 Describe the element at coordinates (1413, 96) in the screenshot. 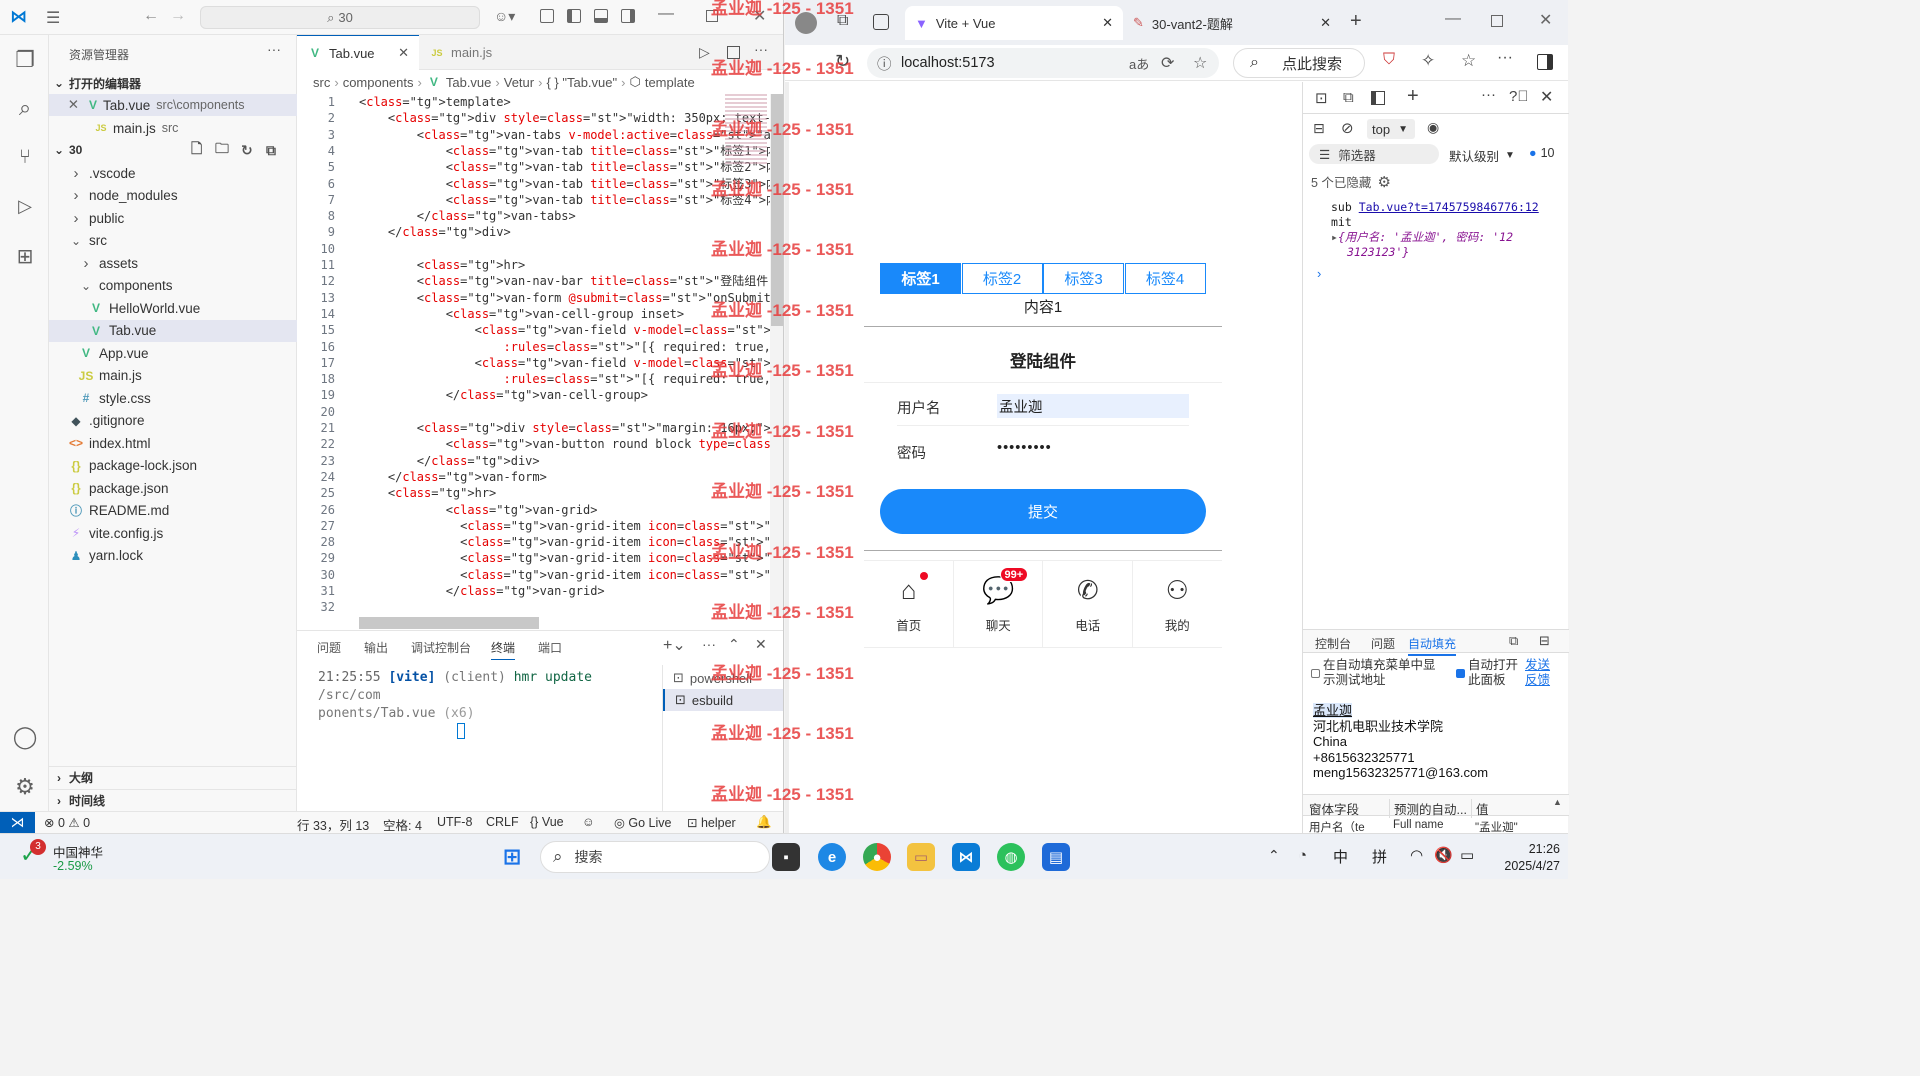

I see `add-tool-icon: +` at that location.